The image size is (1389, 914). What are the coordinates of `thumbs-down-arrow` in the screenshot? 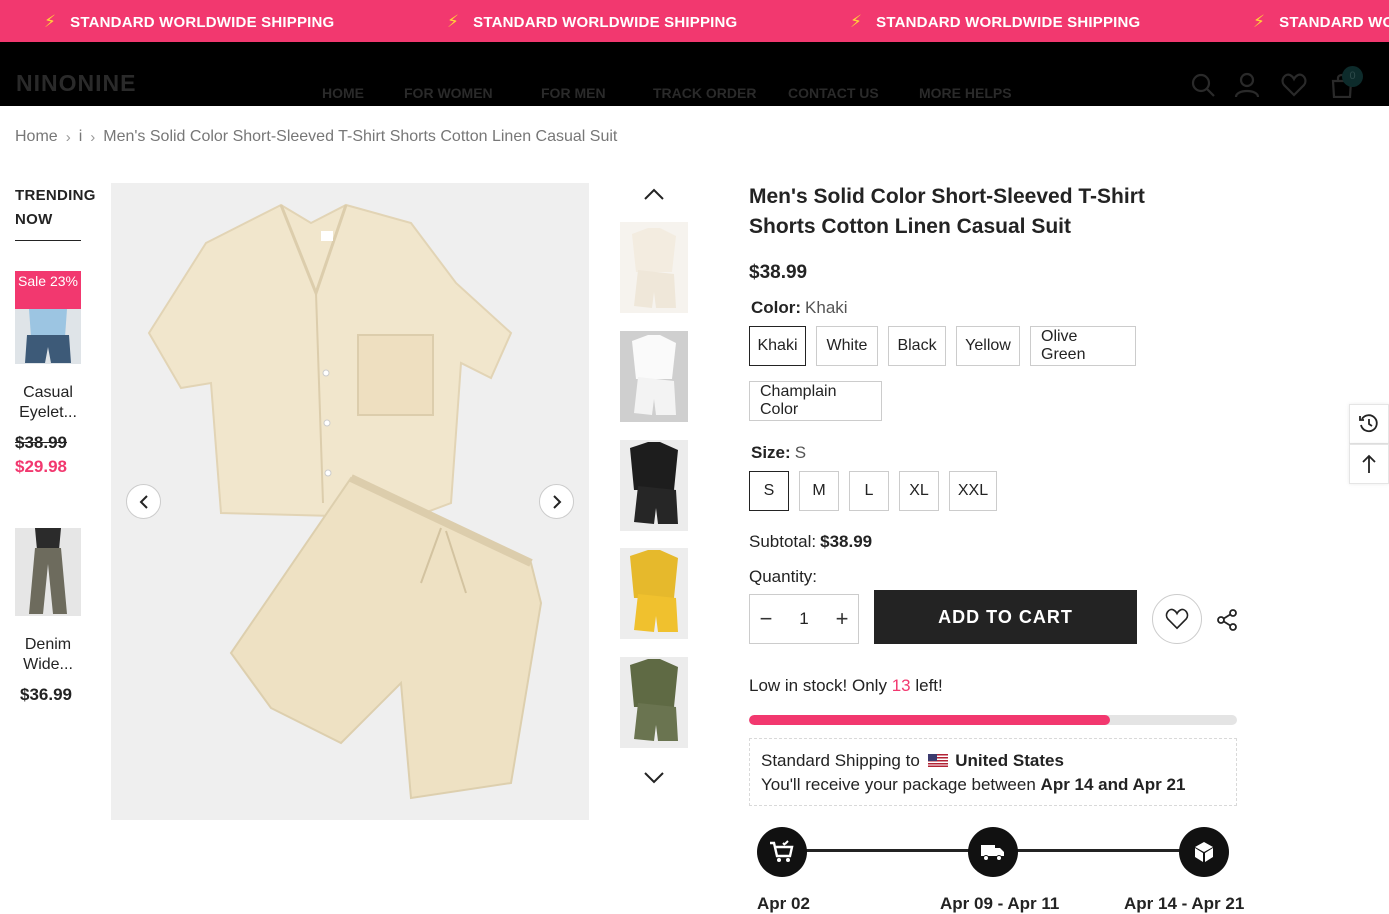 It's located at (654, 778).